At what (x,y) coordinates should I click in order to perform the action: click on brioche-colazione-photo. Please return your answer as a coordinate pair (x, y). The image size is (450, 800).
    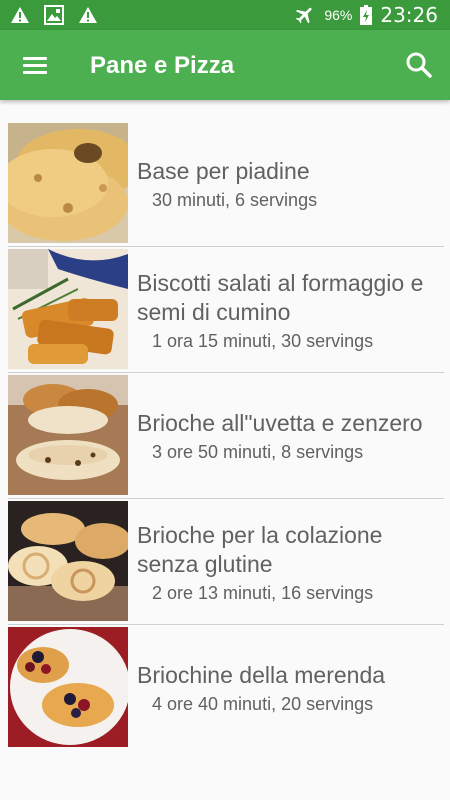
    Looking at the image, I should click on (68, 561).